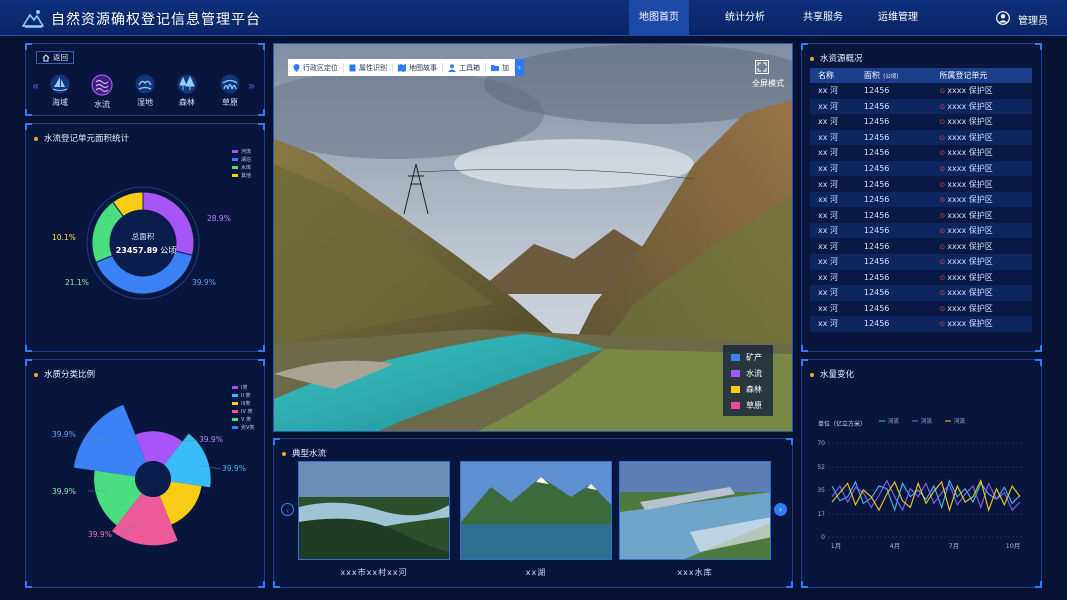 This screenshot has height=600, width=1067. What do you see at coordinates (536, 572) in the screenshot?
I see `gallery-caption: xx湖` at bounding box center [536, 572].